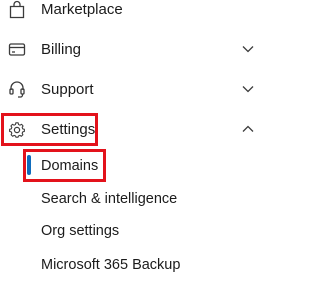  What do you see at coordinates (70, 166) in the screenshot?
I see `sub-item-label: Domains` at bounding box center [70, 166].